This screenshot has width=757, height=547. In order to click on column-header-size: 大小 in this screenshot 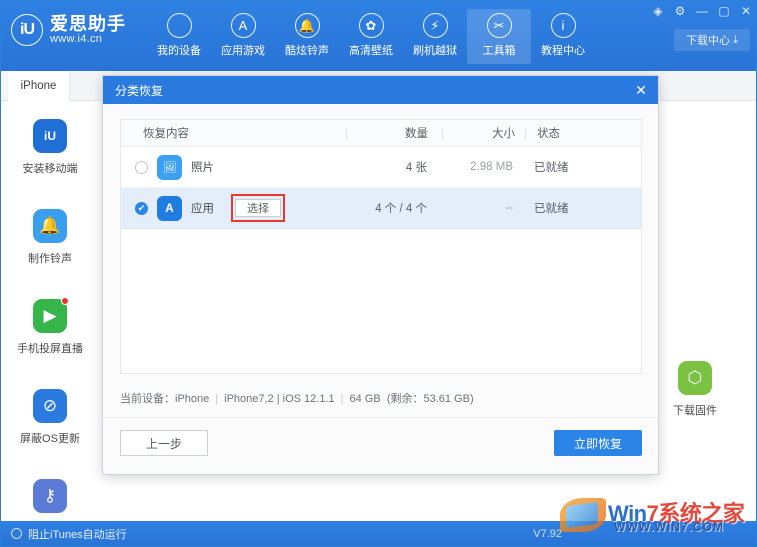, I will do `click(503, 134)`.